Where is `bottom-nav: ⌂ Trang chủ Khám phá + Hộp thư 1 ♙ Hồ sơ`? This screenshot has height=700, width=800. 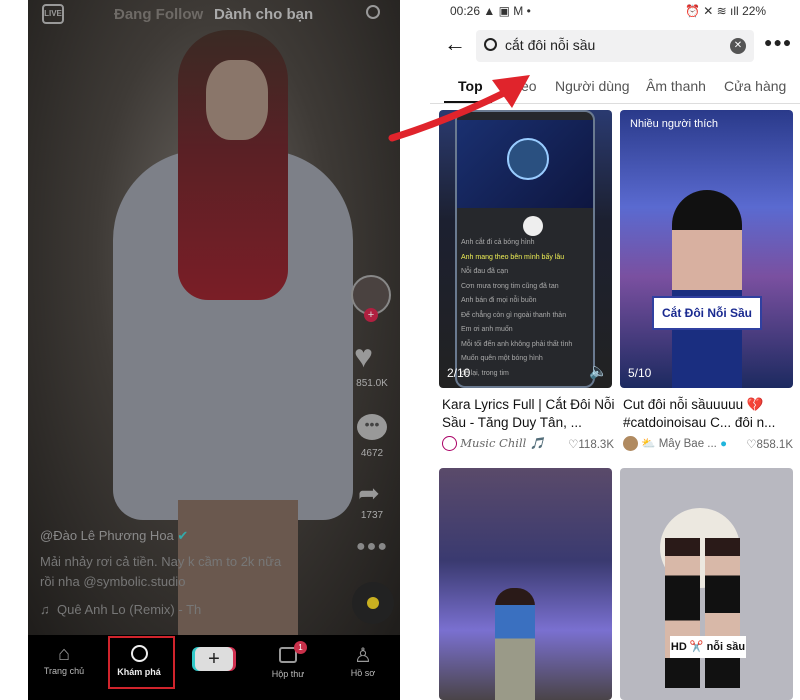
bottom-nav: ⌂ Trang chủ Khám phá + Hộp thư 1 ♙ Hồ sơ is located at coordinates (214, 667).